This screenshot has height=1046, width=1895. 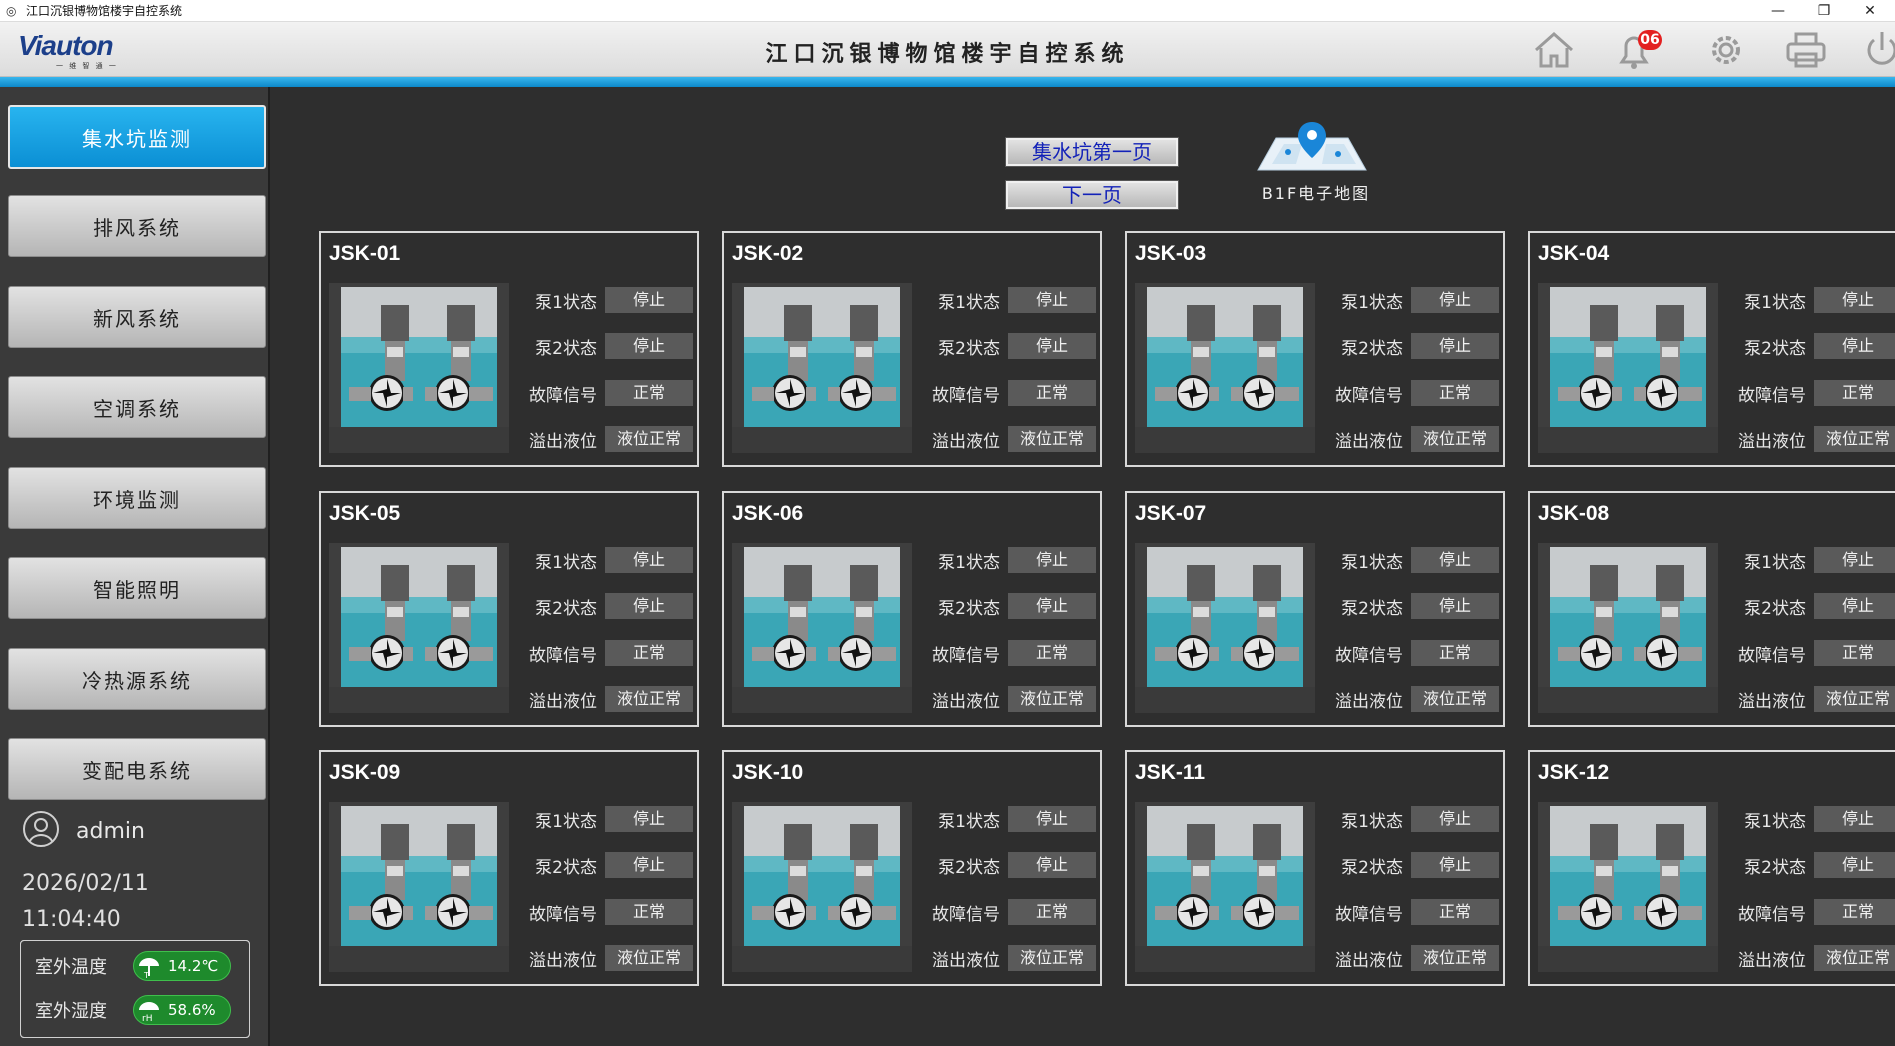 What do you see at coordinates (133, 1010) in the screenshot?
I see `outdoor-humidity-row: 室外湿度 rH 58.6%` at bounding box center [133, 1010].